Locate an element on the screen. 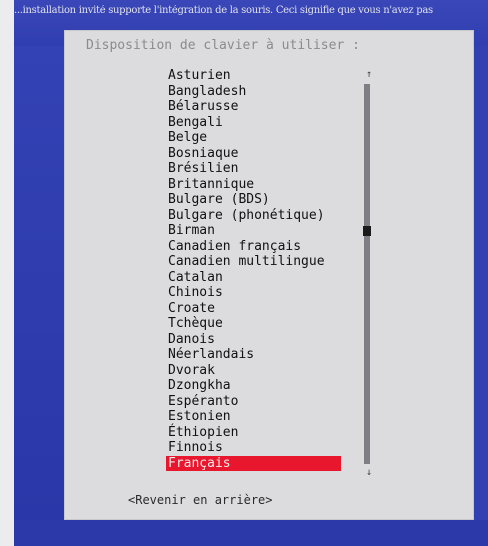 The image size is (488, 546). desktop-background-right is located at coordinates (481, 283).